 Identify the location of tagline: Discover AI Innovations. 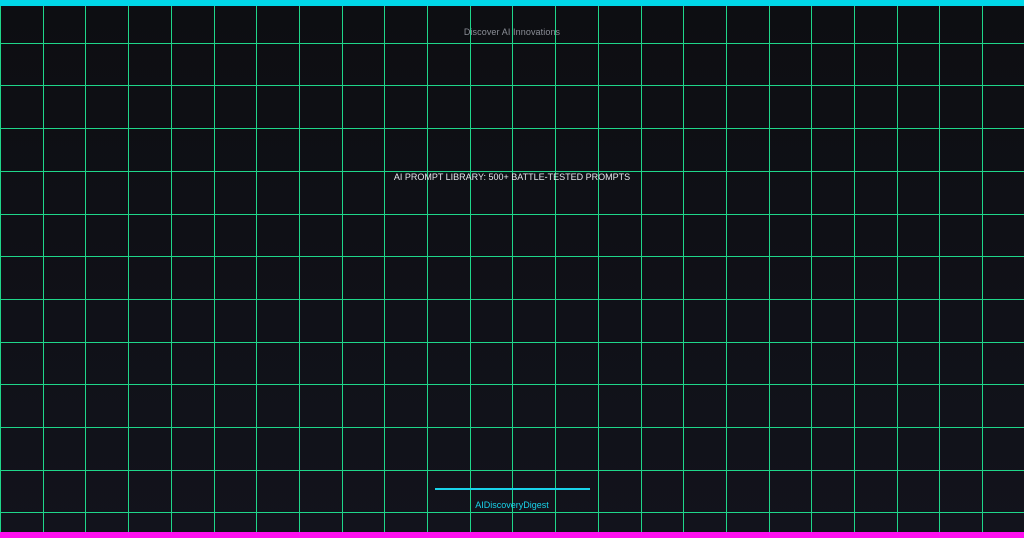
(512, 32).